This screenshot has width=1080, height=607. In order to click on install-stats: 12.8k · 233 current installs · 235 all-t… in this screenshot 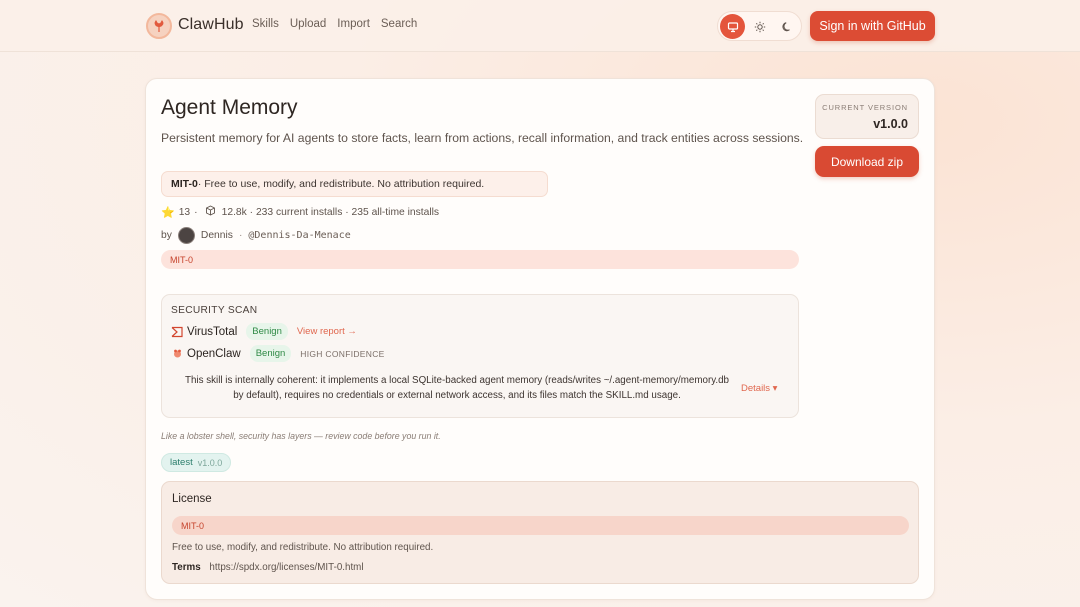, I will do `click(330, 212)`.